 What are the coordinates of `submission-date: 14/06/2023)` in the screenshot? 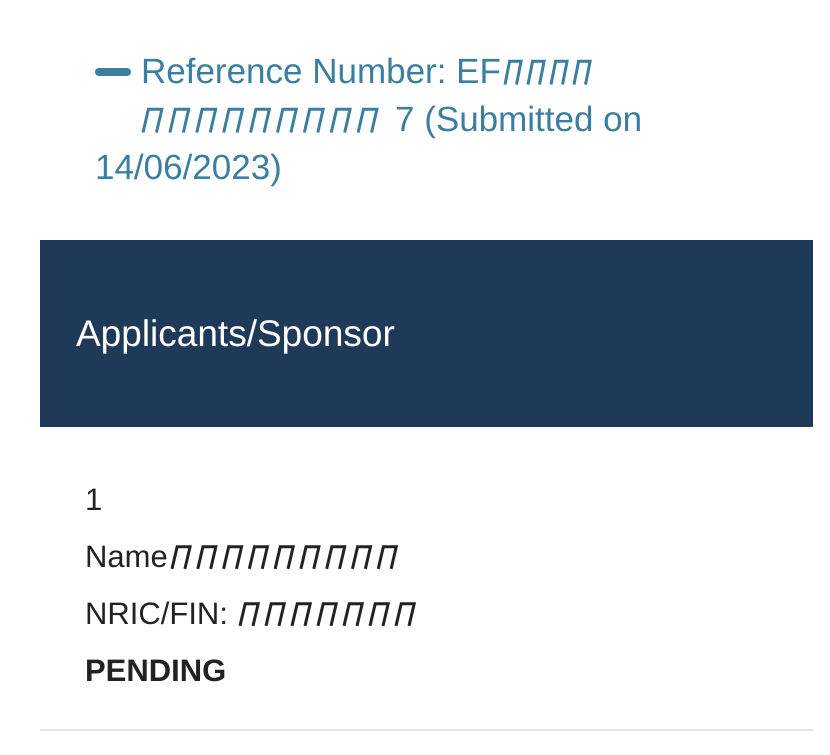 It's located at (189, 168).